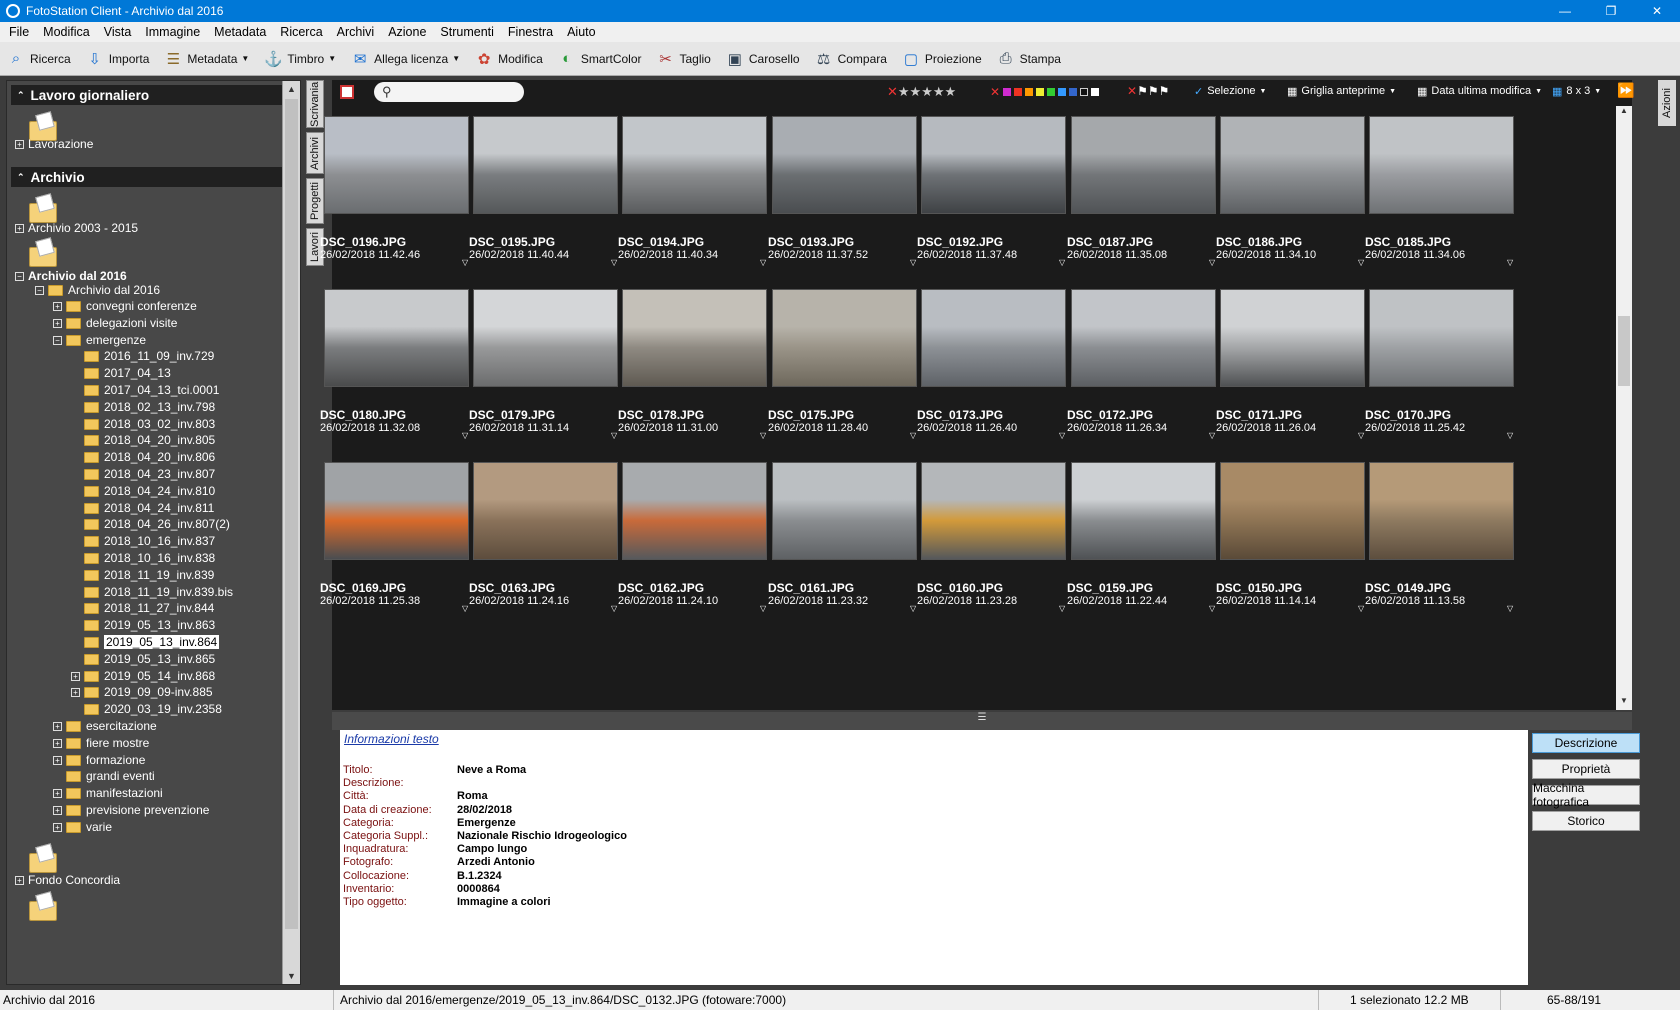  I want to click on tree-item-folder: 2016_11_09_inv.729, so click(142, 356).